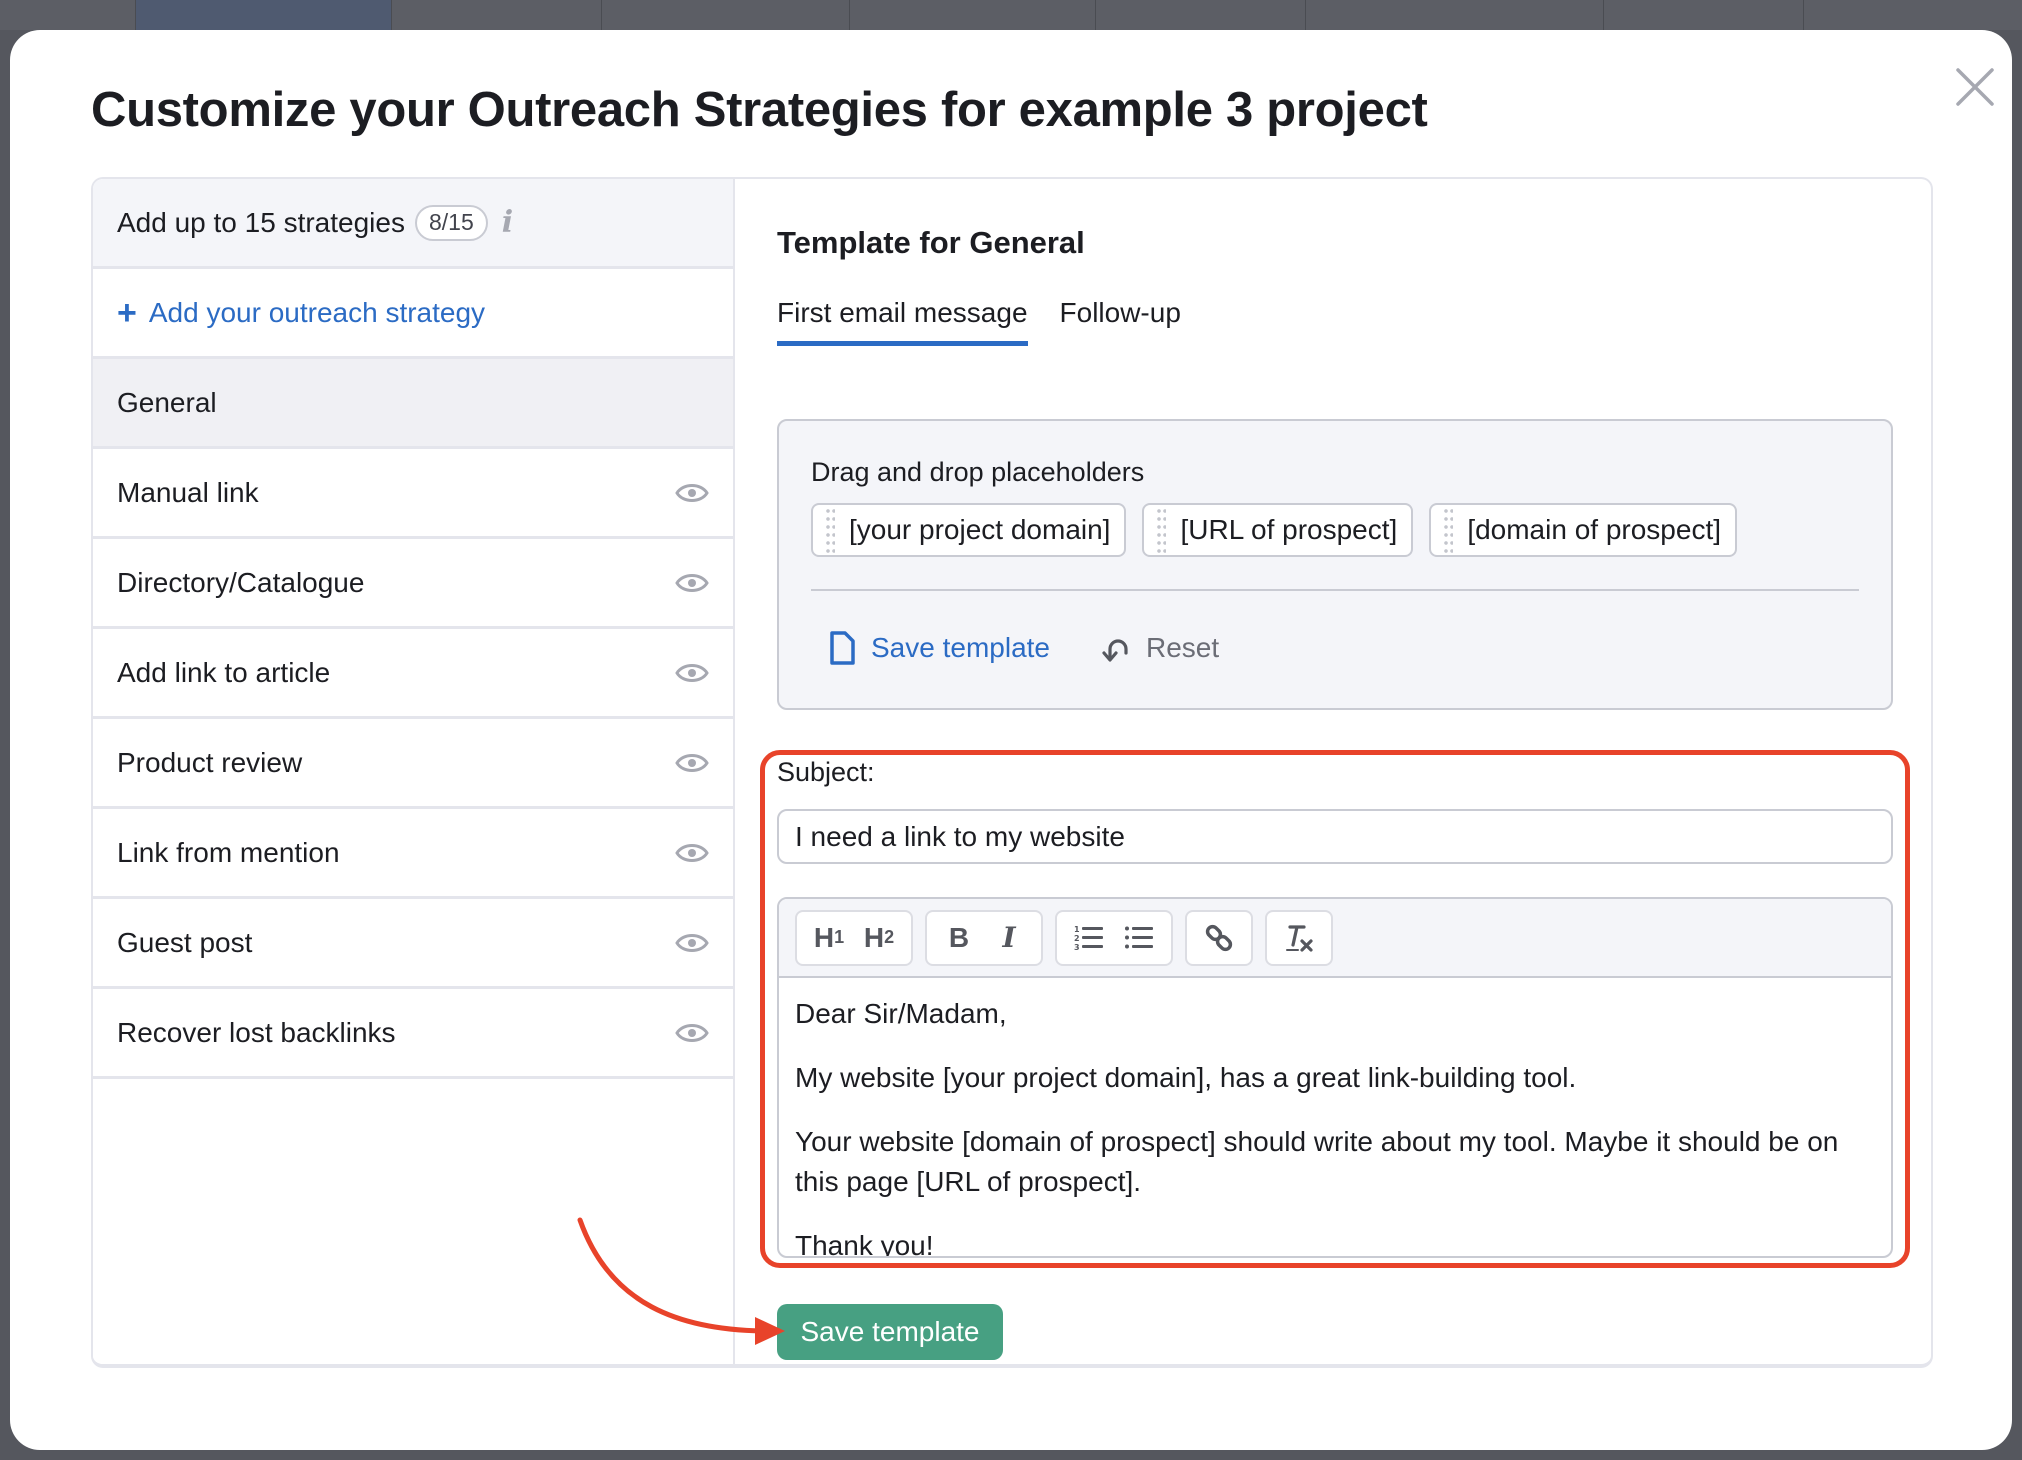 The width and height of the screenshot is (2022, 1460). What do you see at coordinates (451, 222) in the screenshot?
I see `strategies-count-badge: 8/15` at bounding box center [451, 222].